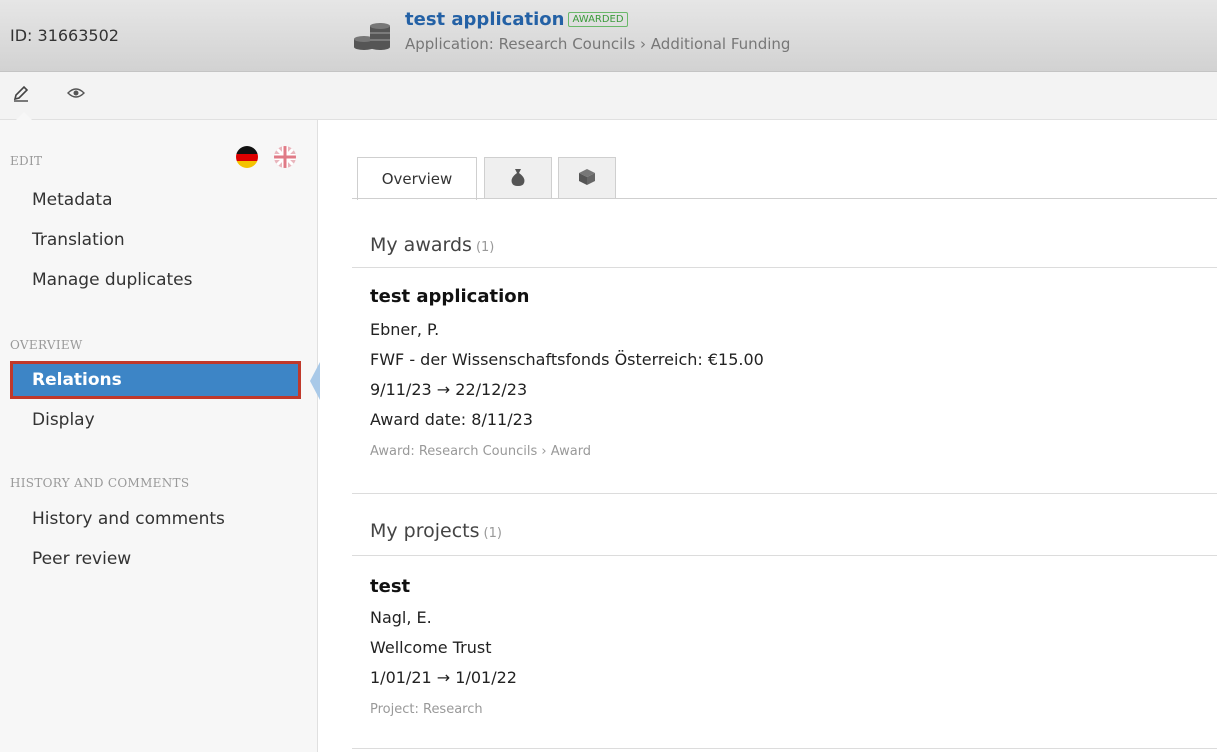 The width and height of the screenshot is (1217, 752). What do you see at coordinates (443, 677) in the screenshot?
I see `project-period: 1/01/21 → 1/01/22` at bounding box center [443, 677].